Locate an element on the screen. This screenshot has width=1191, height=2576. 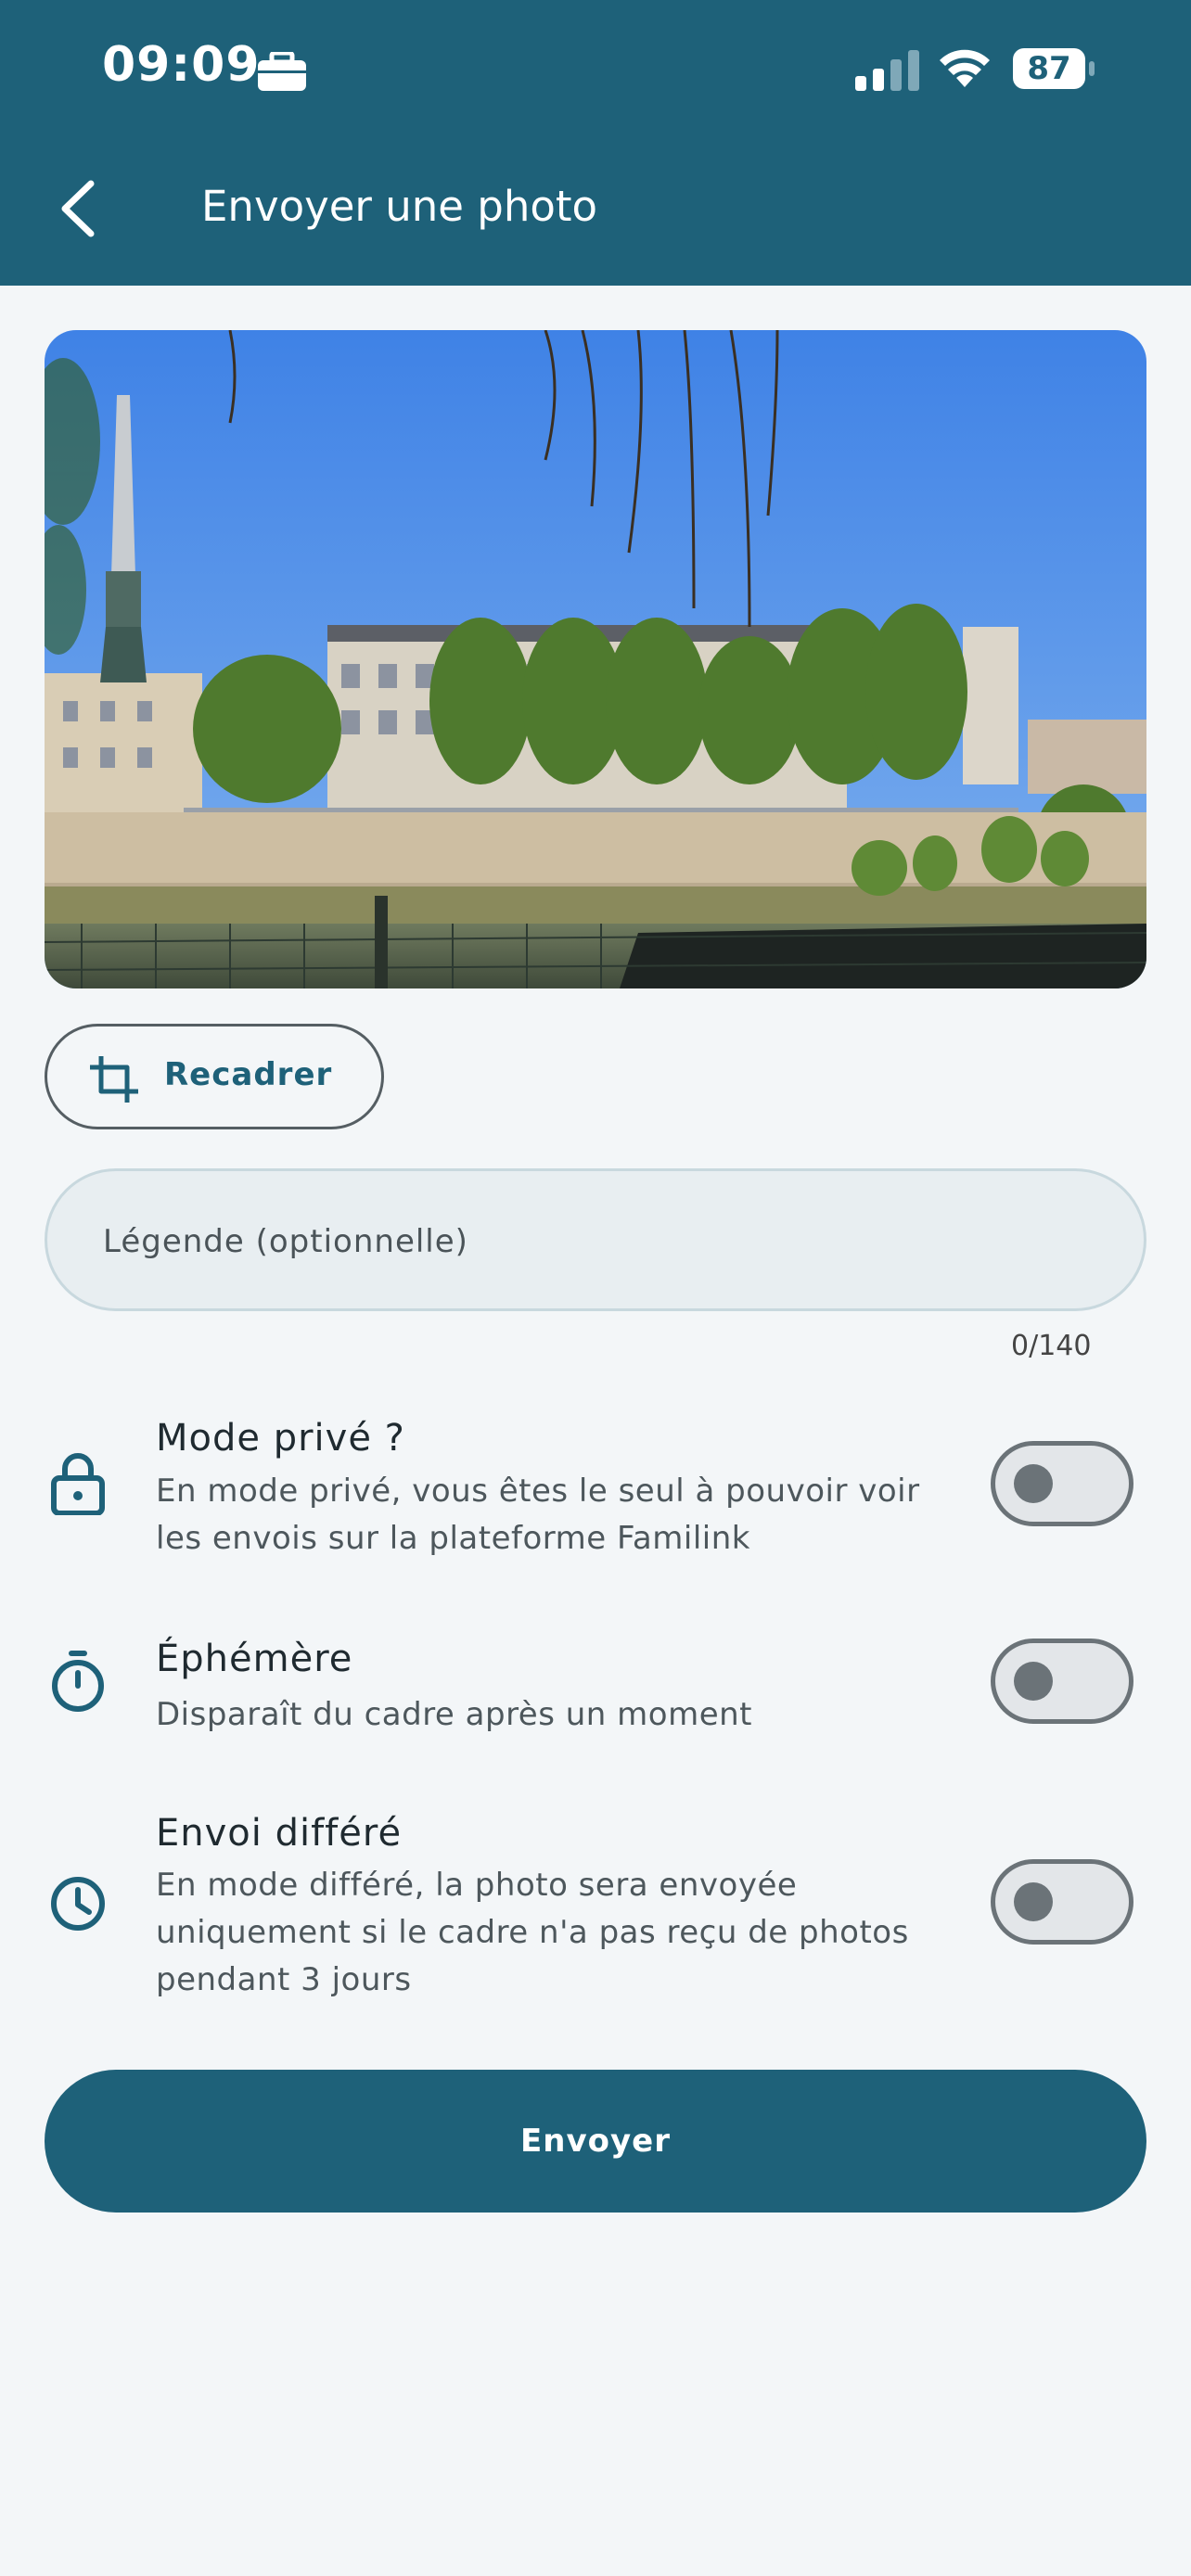
ephemeral-toggle is located at coordinates (1062, 1681).